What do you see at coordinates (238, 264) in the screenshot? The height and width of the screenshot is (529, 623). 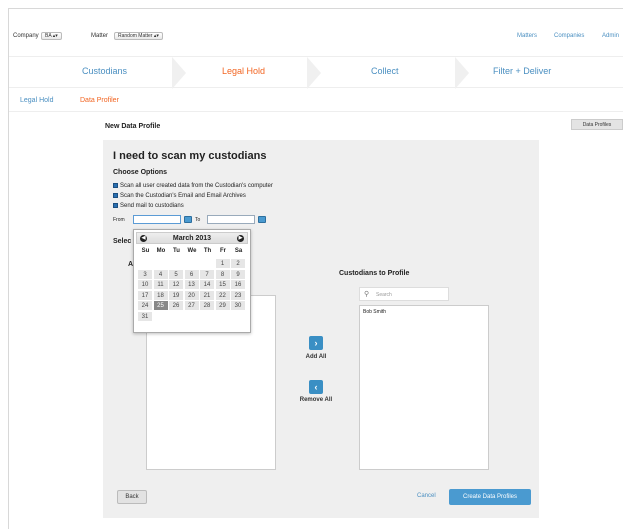 I see `calendar-day: 2` at bounding box center [238, 264].